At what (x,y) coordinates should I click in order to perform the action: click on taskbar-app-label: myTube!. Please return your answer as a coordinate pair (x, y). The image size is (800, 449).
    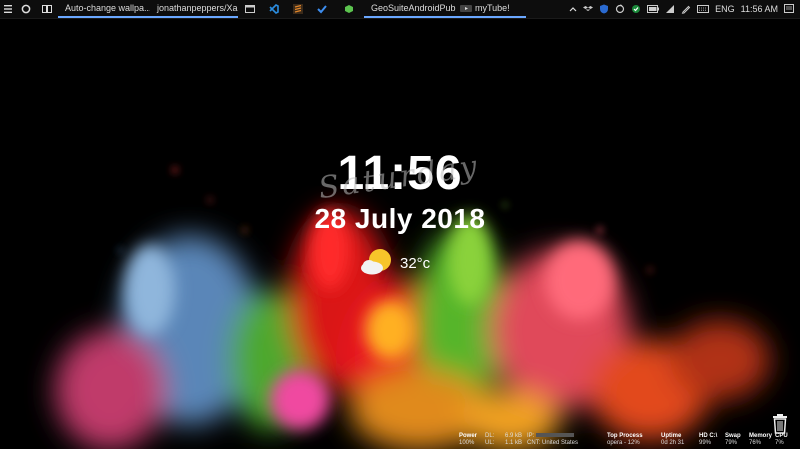
    Looking at the image, I should click on (492, 8).